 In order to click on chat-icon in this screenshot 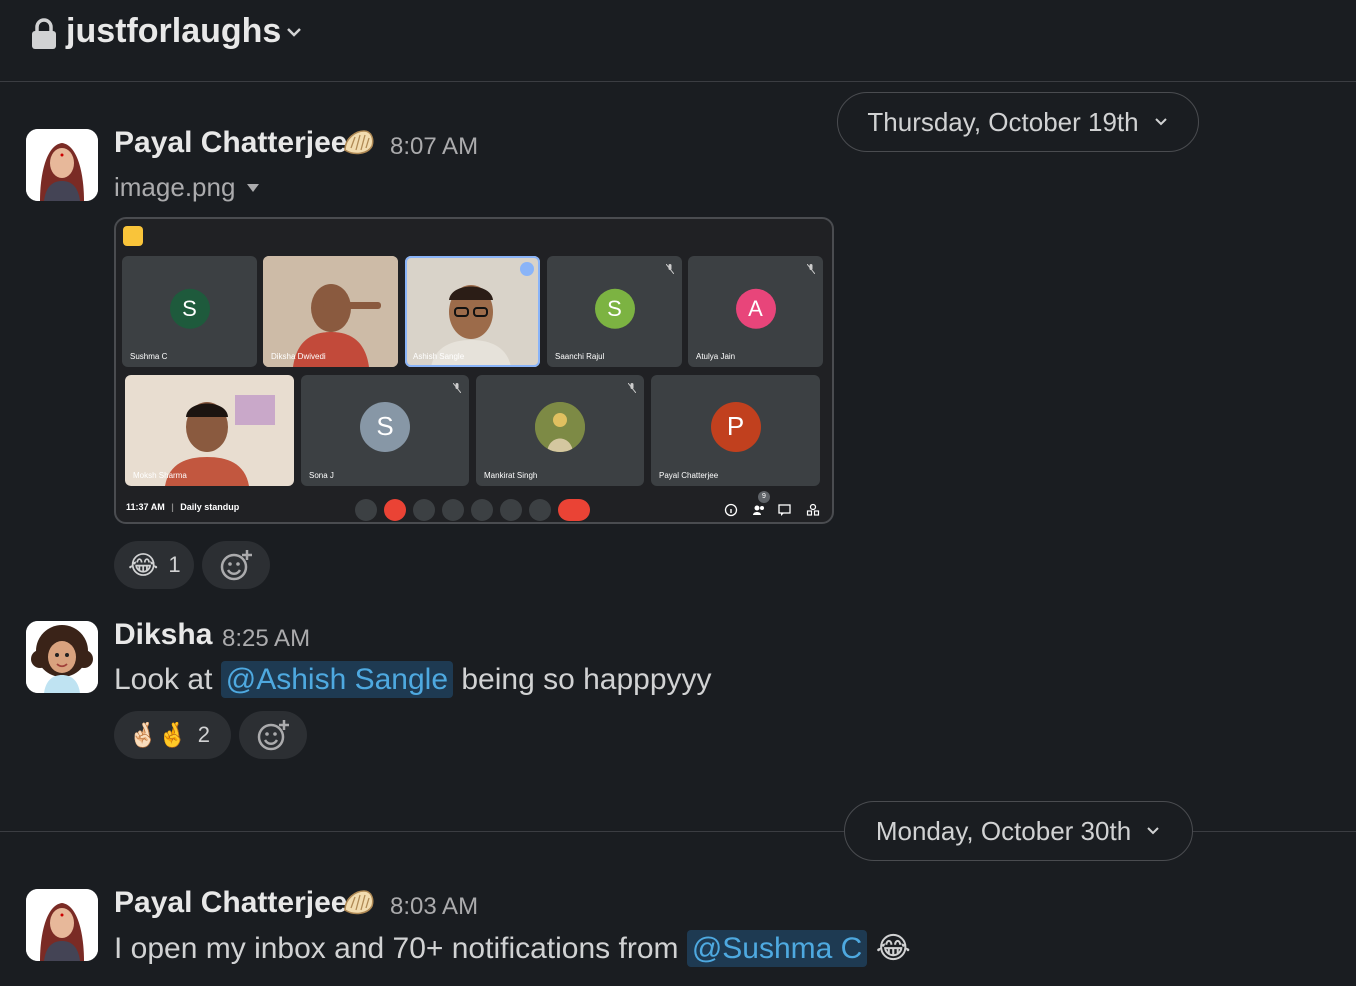, I will do `click(784, 510)`.